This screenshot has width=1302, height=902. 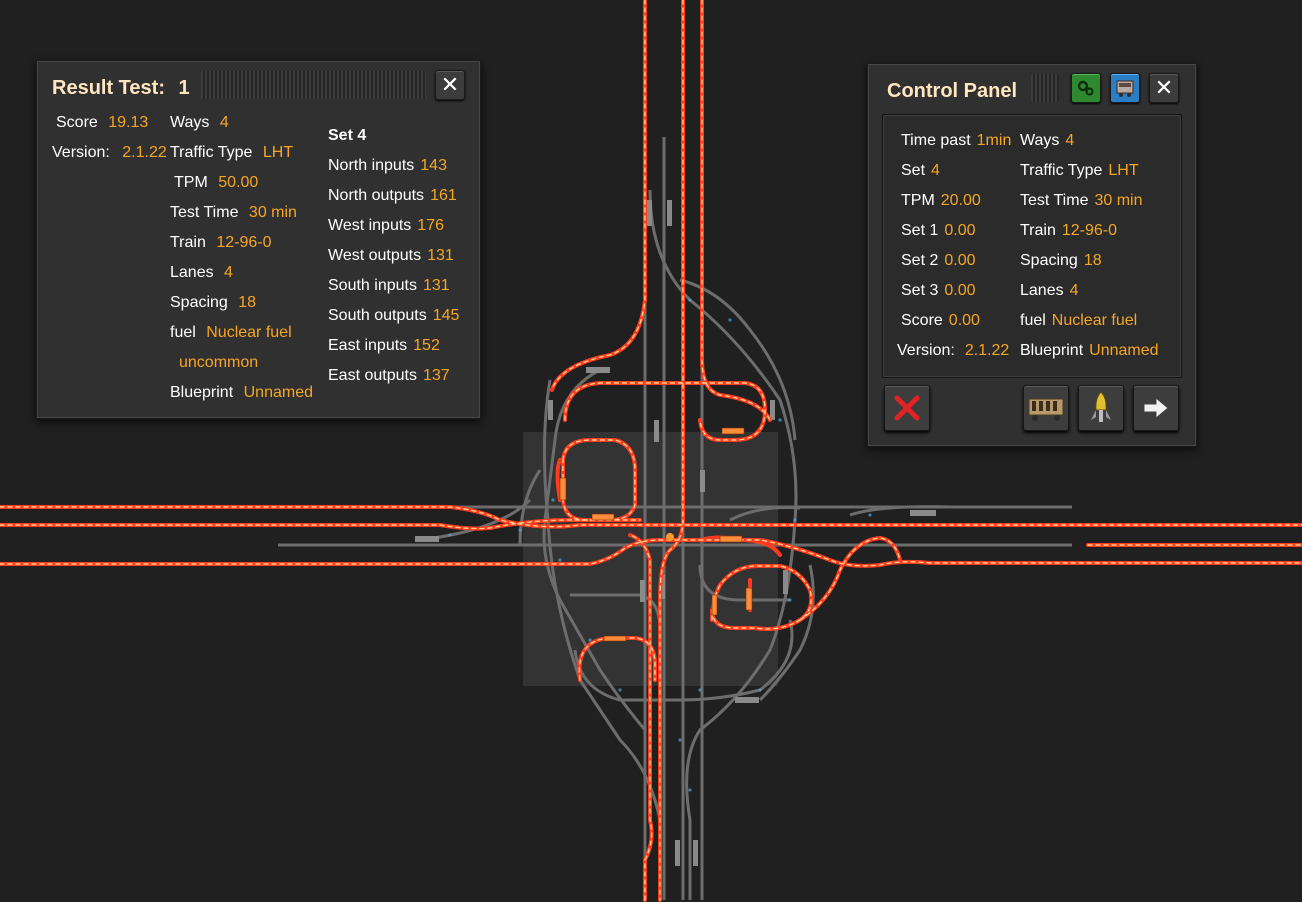 I want to click on control-stat-label: fuel, so click(x=1033, y=320).